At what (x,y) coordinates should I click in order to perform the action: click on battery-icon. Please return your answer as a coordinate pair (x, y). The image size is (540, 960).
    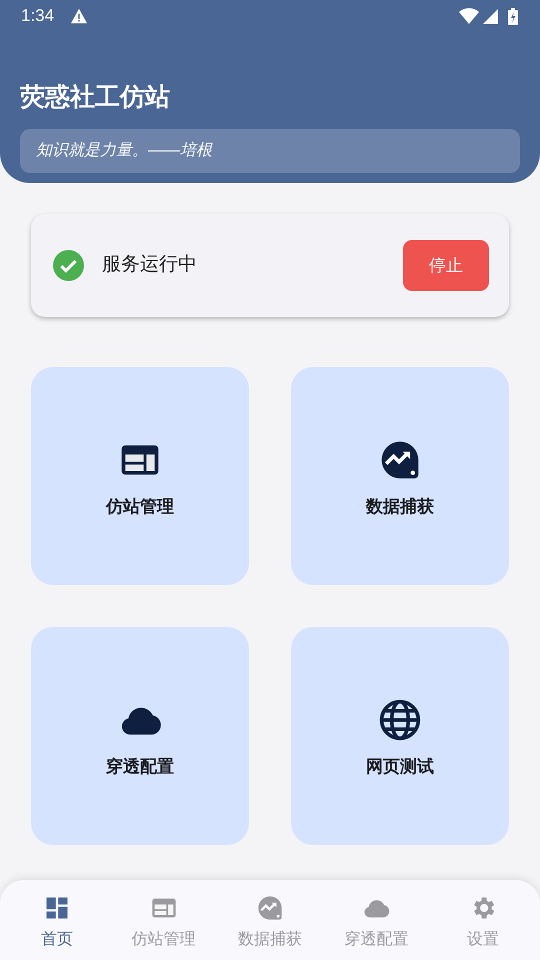
    Looking at the image, I should click on (513, 16).